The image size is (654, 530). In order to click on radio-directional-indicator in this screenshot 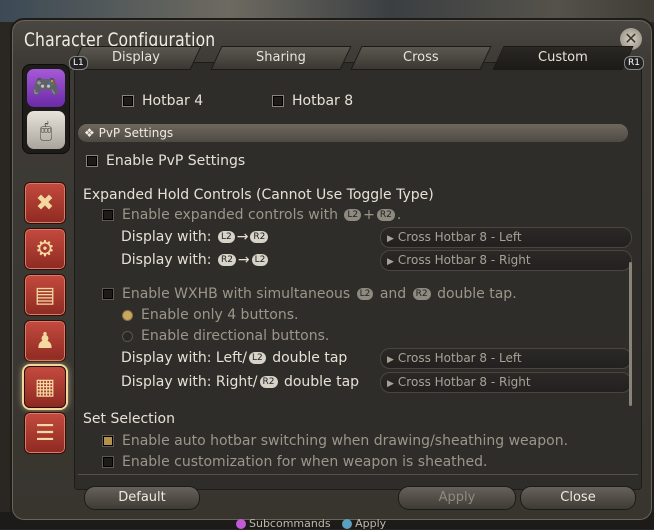, I will do `click(127, 336)`.